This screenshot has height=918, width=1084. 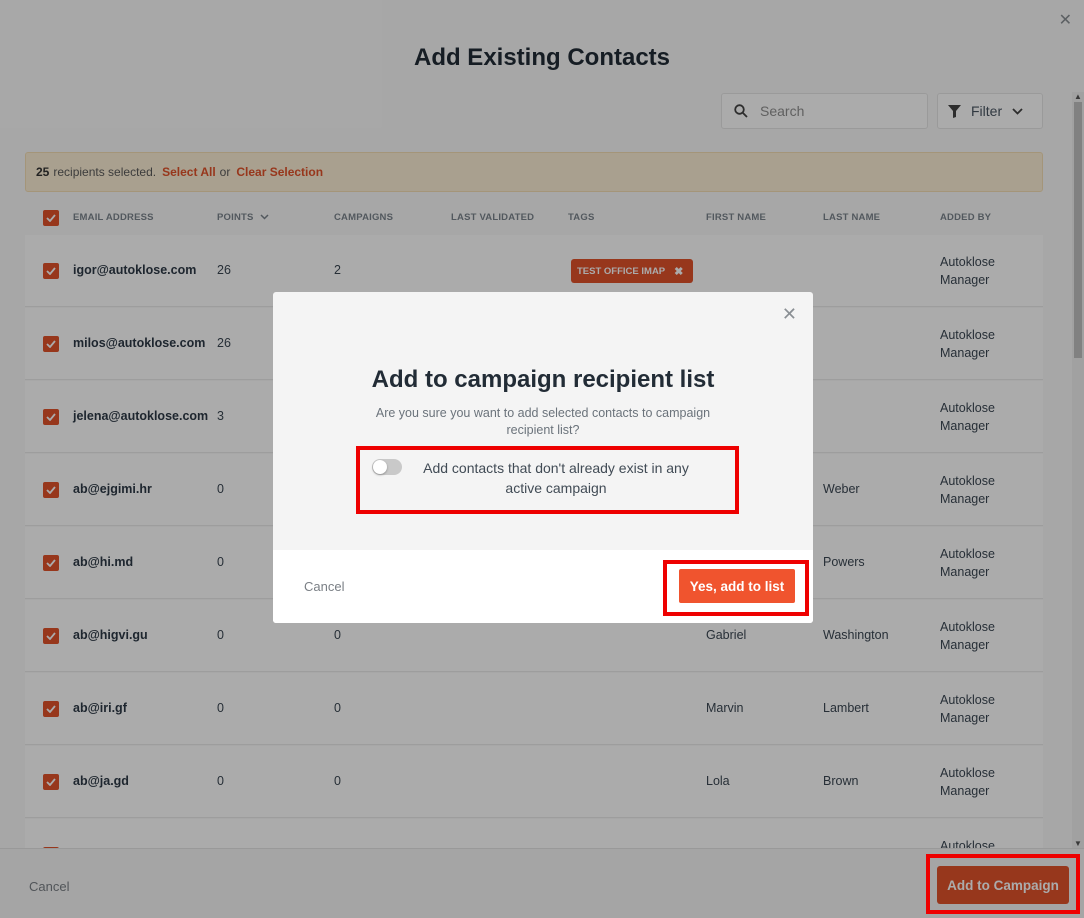 I want to click on modal-footer: Cancel Yes, add to list, so click(x=543, y=586).